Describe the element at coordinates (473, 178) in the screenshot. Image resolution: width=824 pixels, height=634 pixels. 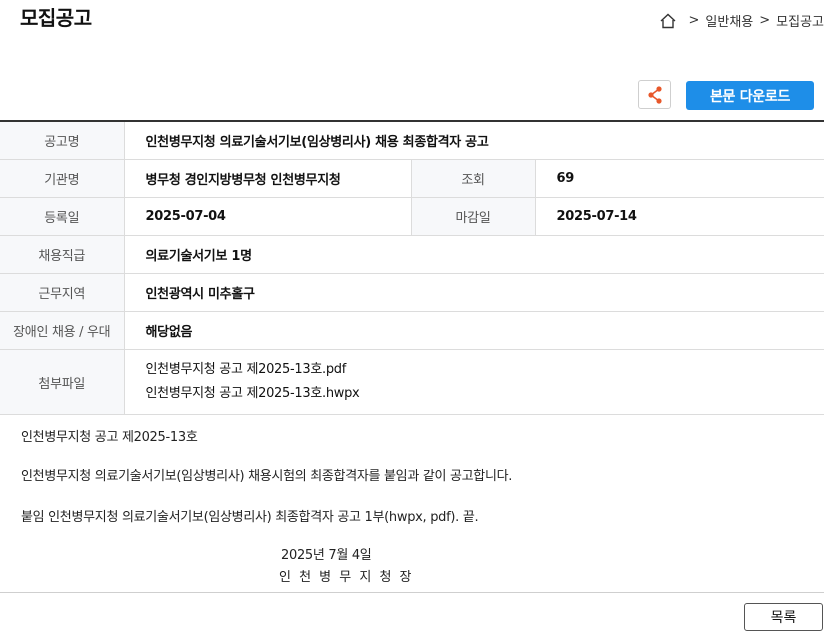
I see `views-label: 조회` at that location.